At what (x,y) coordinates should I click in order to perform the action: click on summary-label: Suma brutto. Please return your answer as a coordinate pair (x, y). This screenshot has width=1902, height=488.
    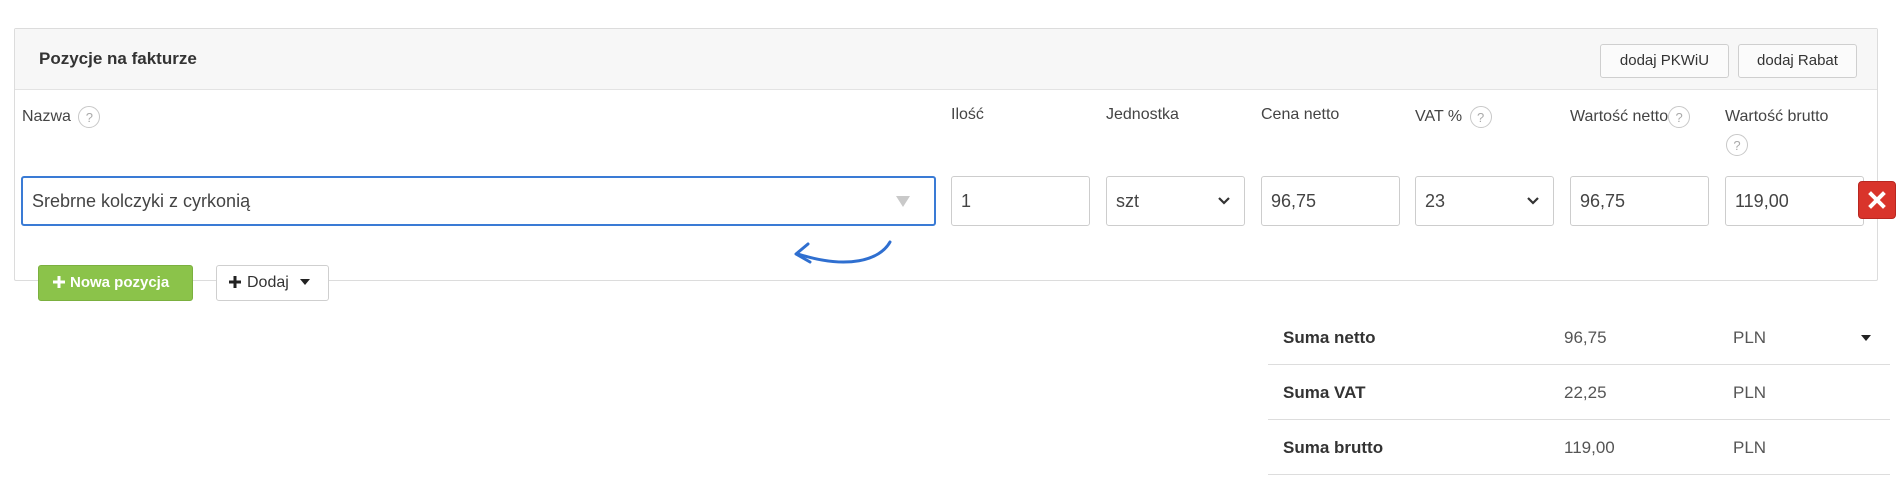
    Looking at the image, I should click on (1333, 447).